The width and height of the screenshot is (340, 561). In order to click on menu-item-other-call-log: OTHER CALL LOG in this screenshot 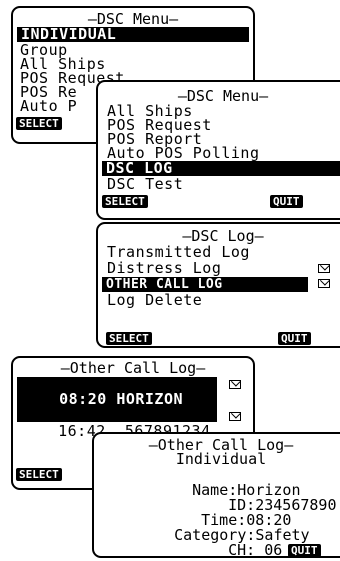, I will do `click(205, 284)`.